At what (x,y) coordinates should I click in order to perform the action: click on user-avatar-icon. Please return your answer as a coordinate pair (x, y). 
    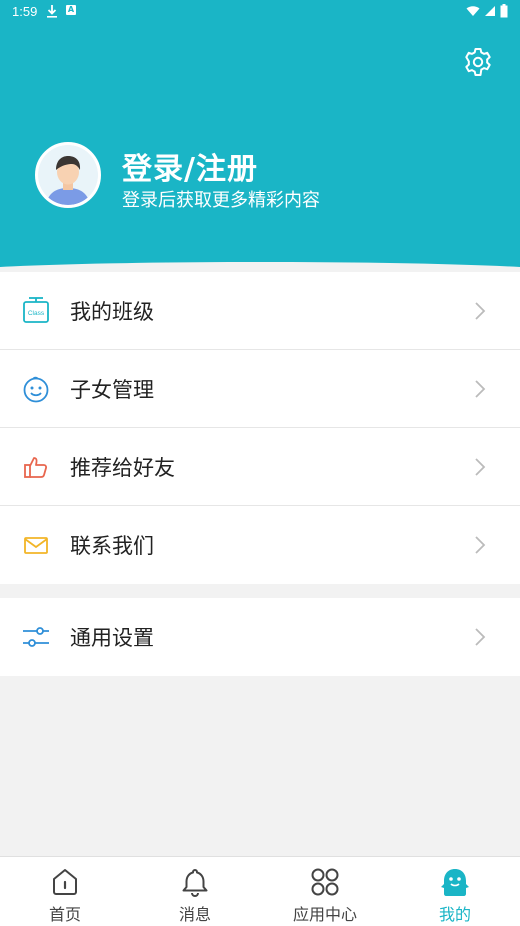
    Looking at the image, I should click on (68, 175).